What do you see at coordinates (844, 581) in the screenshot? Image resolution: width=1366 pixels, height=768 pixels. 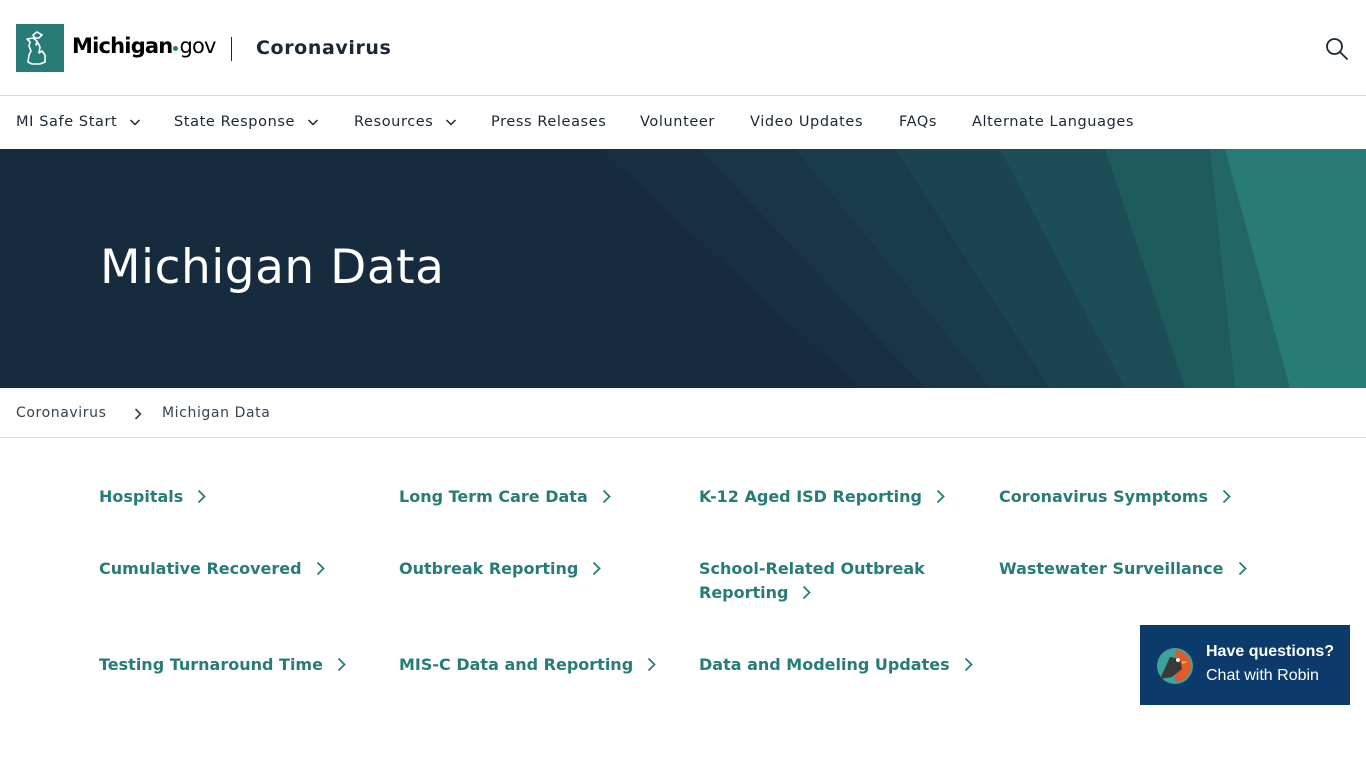 I see `link-school-related-outbreak-reporting: School-Related Outbreak Reporting` at bounding box center [844, 581].